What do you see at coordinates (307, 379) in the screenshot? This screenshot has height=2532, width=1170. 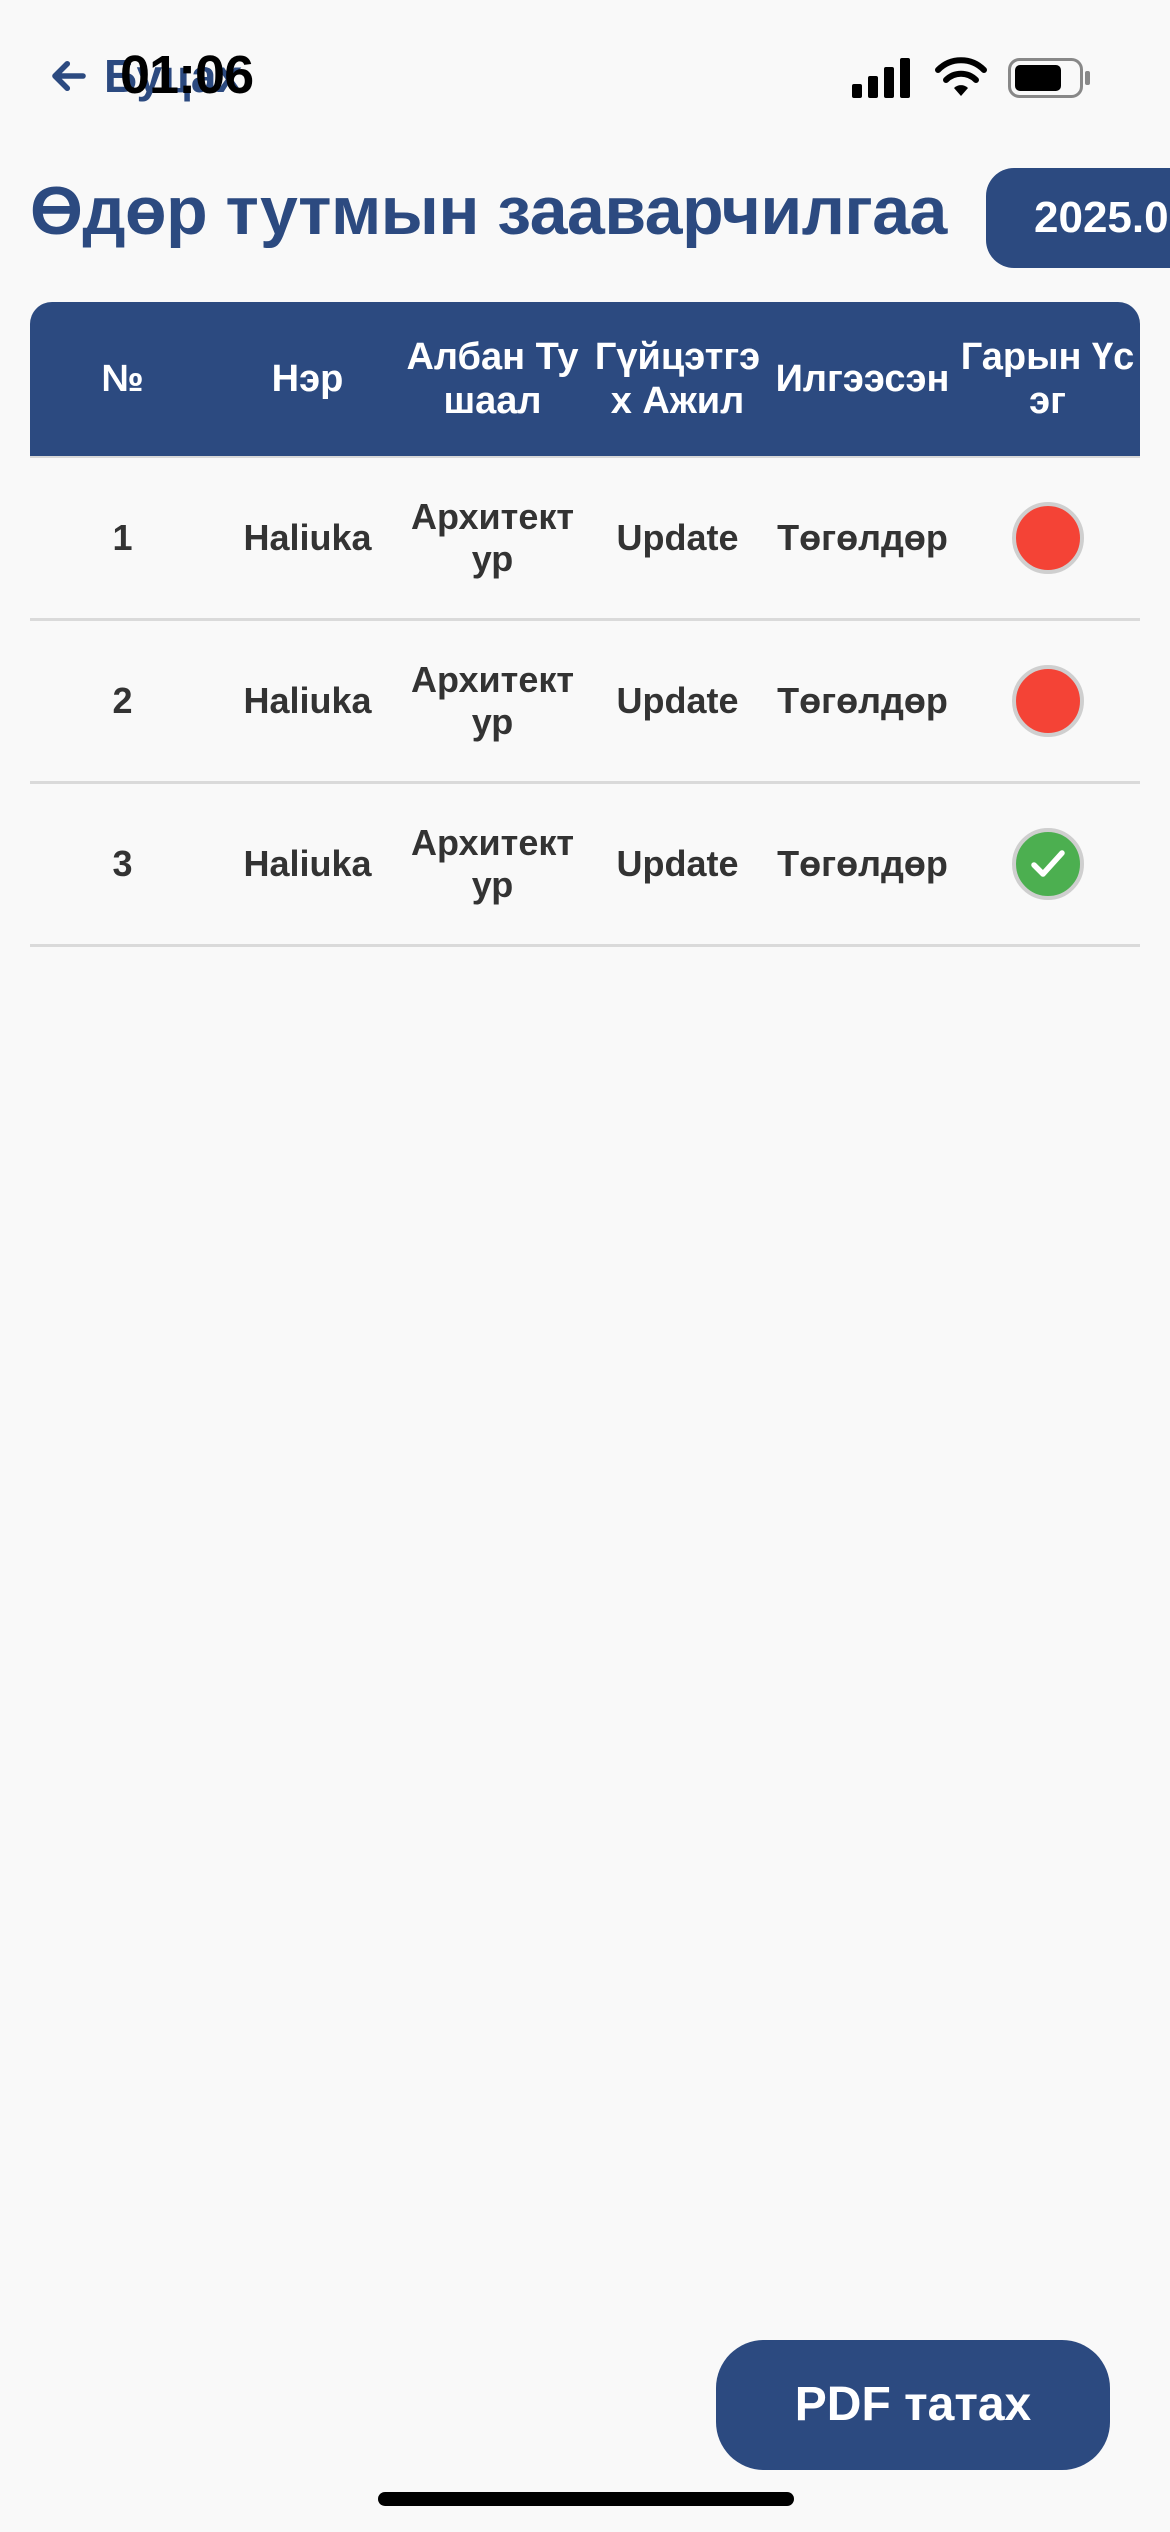 I see `column-header-name: Нэр` at bounding box center [307, 379].